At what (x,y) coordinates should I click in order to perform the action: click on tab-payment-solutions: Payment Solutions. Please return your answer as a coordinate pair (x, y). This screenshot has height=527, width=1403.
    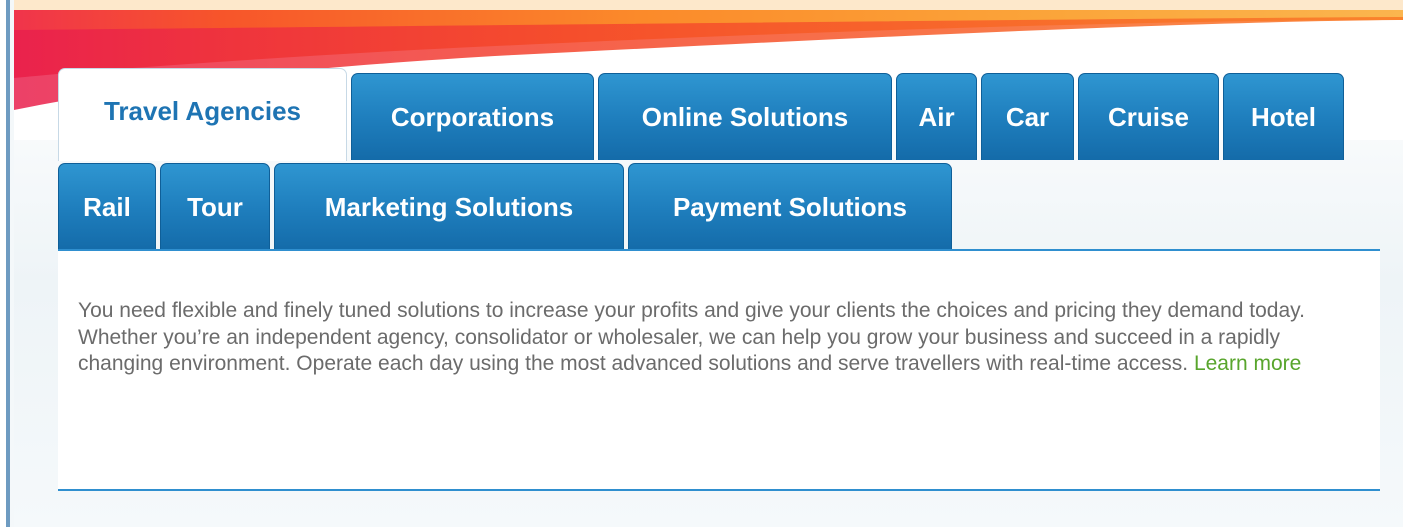
    Looking at the image, I should click on (790, 206).